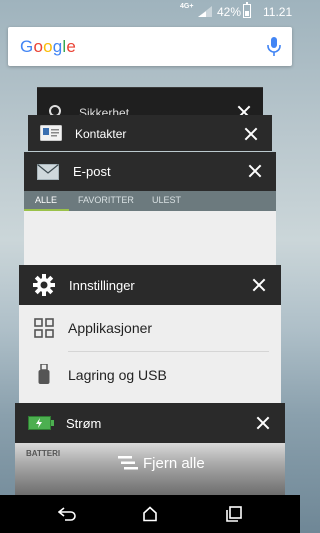  Describe the element at coordinates (84, 423) in the screenshot. I see `card-title: Strøm` at that location.